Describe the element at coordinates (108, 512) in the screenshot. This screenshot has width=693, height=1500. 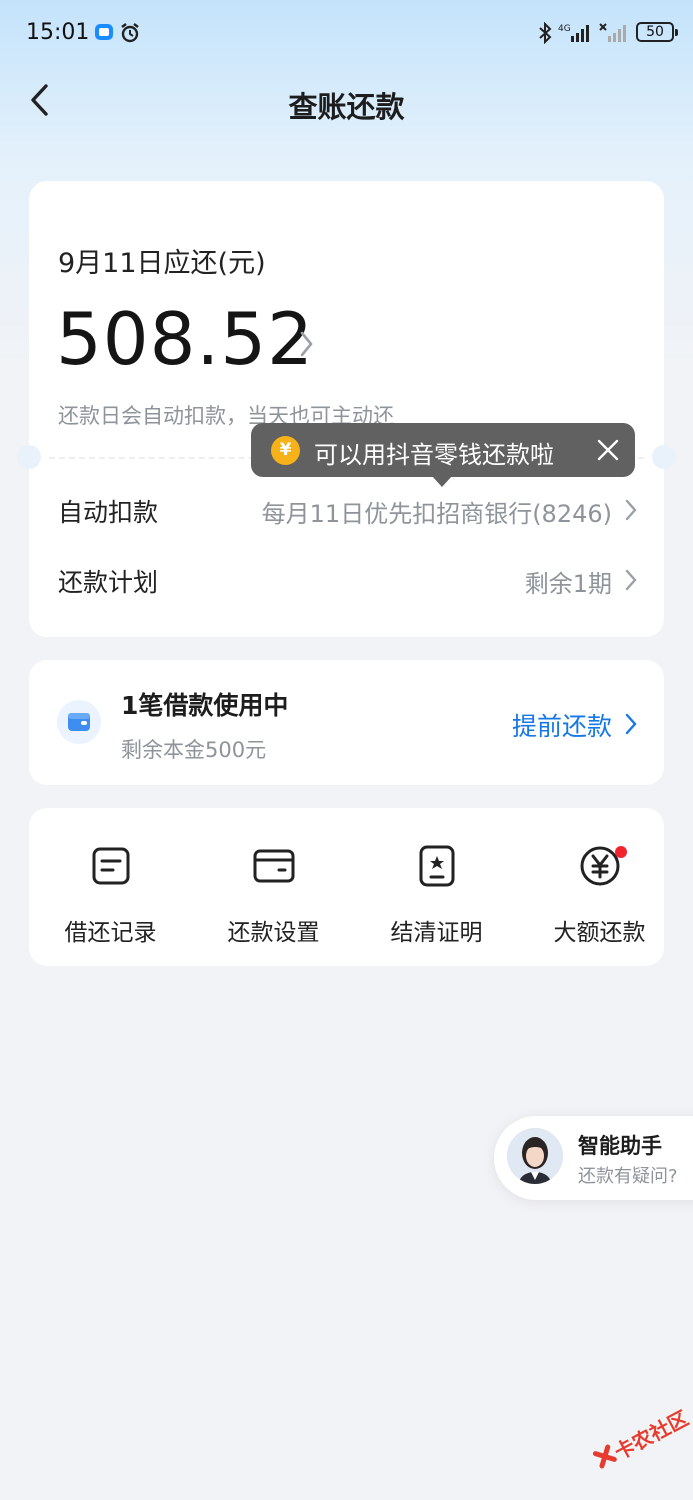
I see `auto-deduct-label: 自动扣款` at that location.